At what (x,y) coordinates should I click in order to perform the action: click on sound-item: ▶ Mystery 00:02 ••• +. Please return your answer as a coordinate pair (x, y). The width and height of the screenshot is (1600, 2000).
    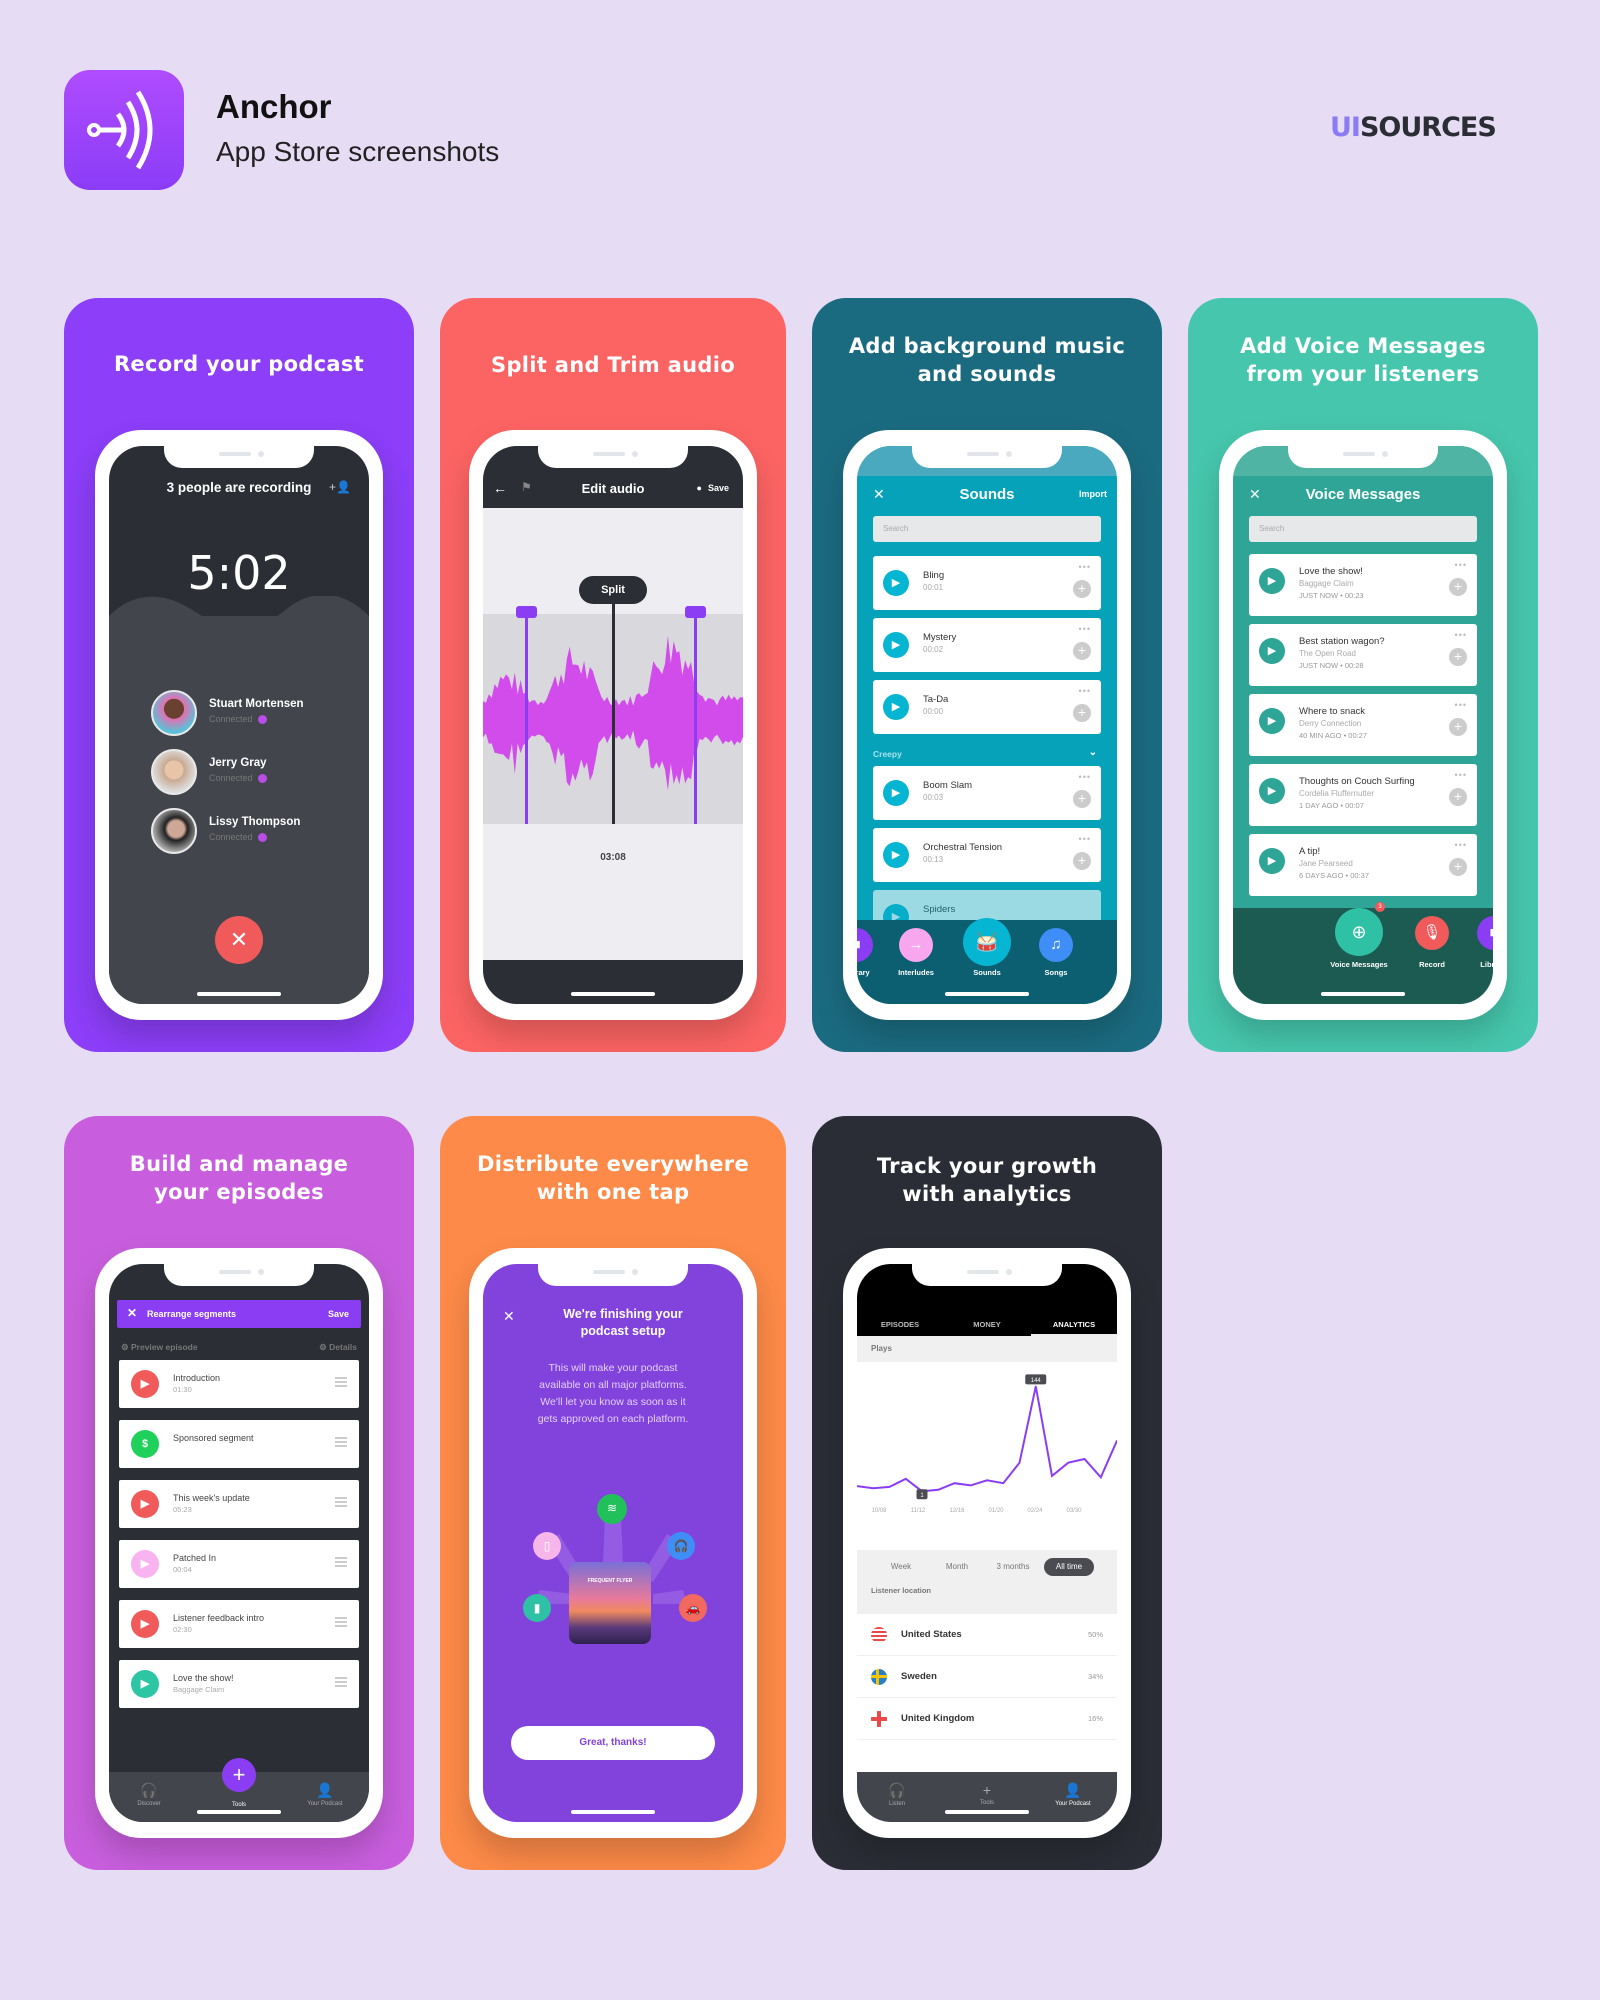
    Looking at the image, I should click on (987, 645).